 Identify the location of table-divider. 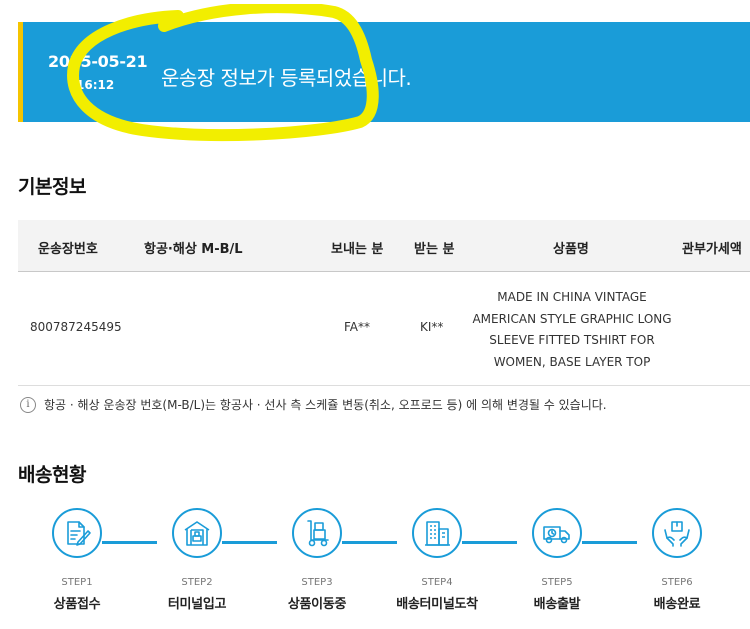
(384, 385).